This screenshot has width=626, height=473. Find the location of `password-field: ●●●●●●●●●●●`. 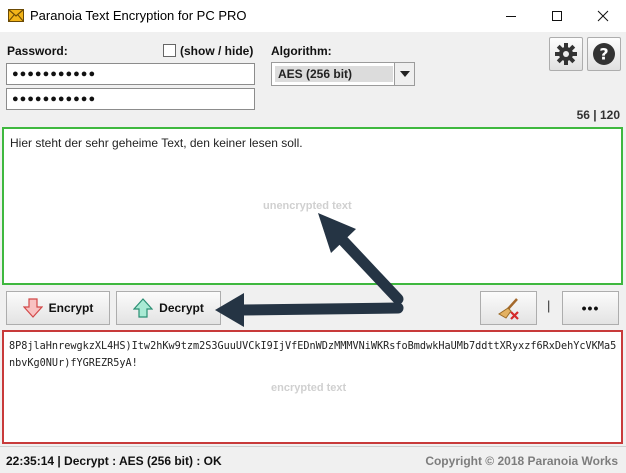

password-field: ●●●●●●●●●●● is located at coordinates (130, 74).